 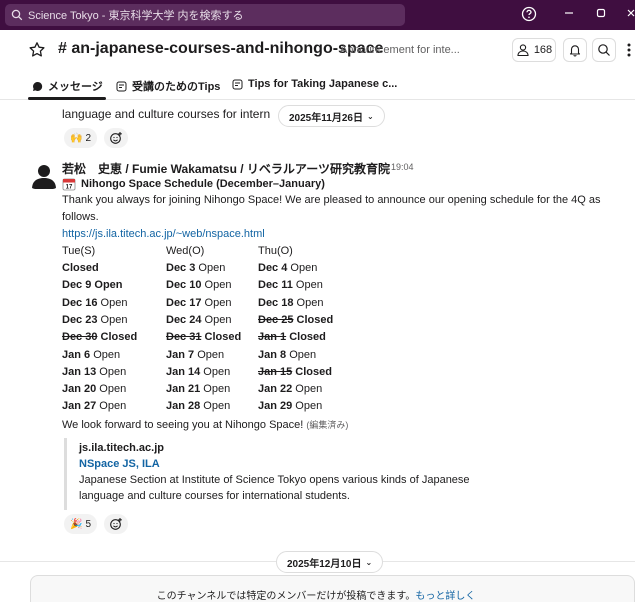 I want to click on close-icon, so click(x=628, y=15).